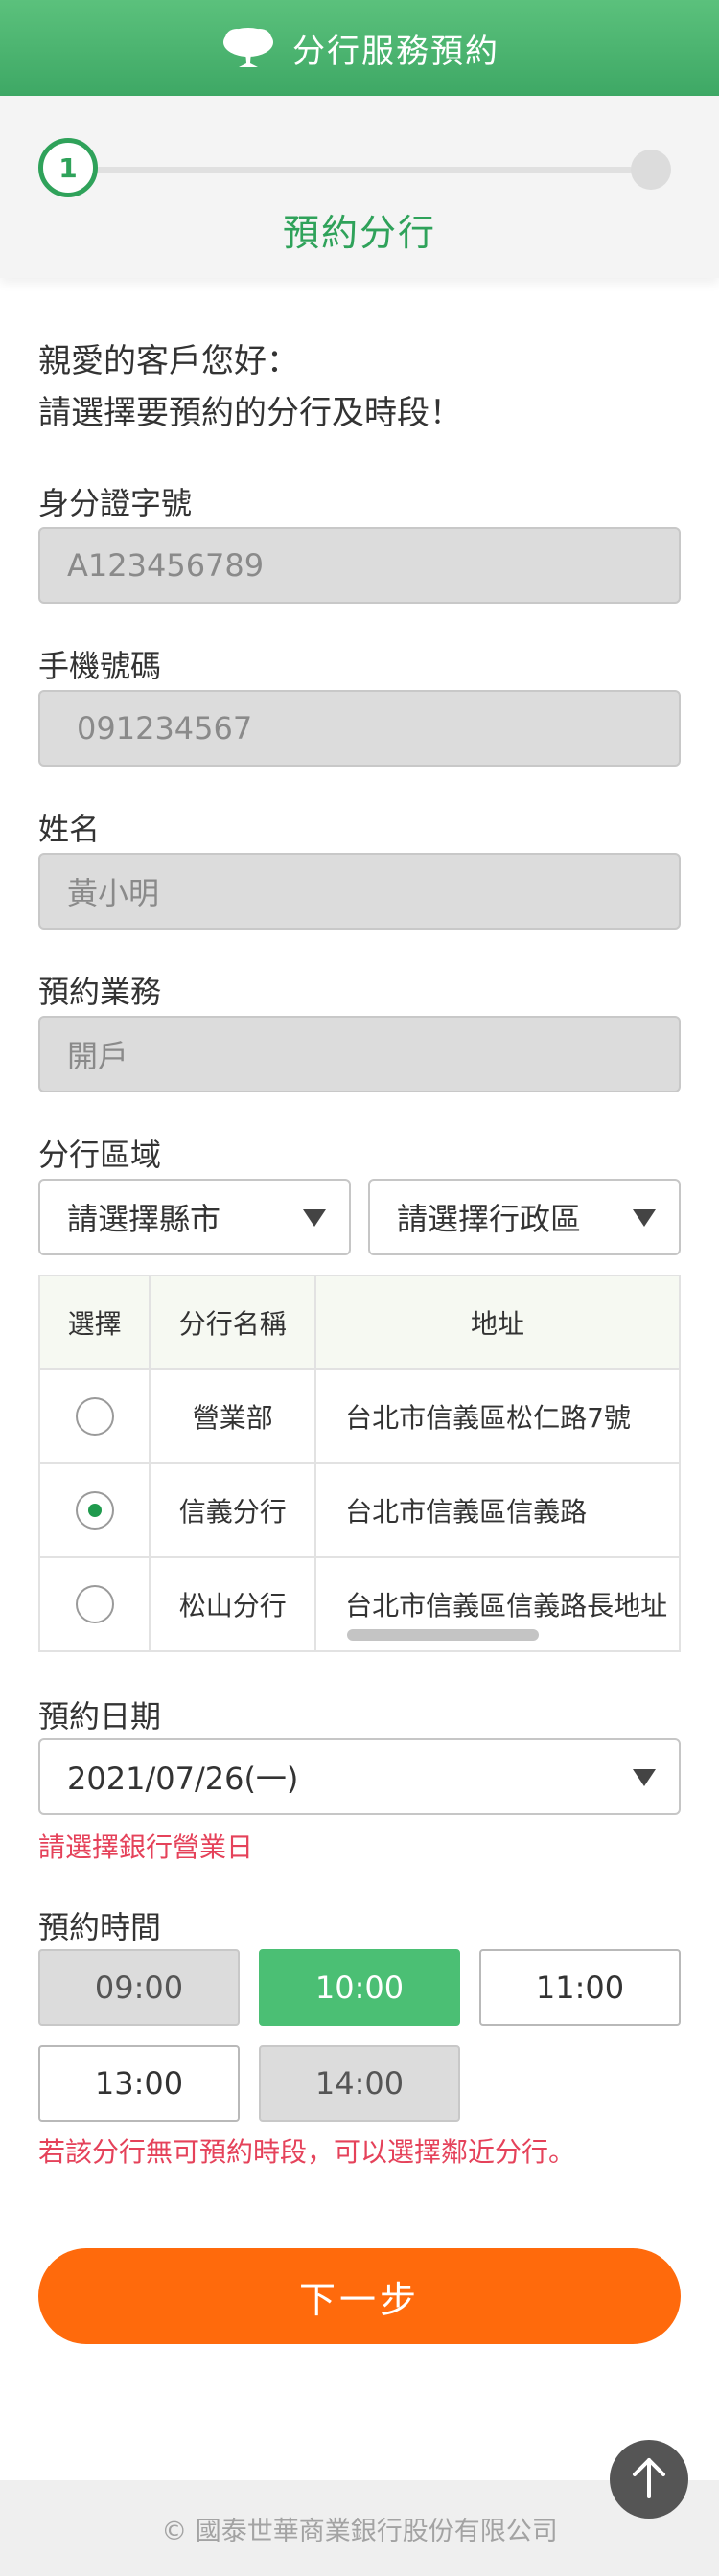 This screenshot has width=719, height=2576. I want to click on phone-field: 091234567, so click(359, 728).